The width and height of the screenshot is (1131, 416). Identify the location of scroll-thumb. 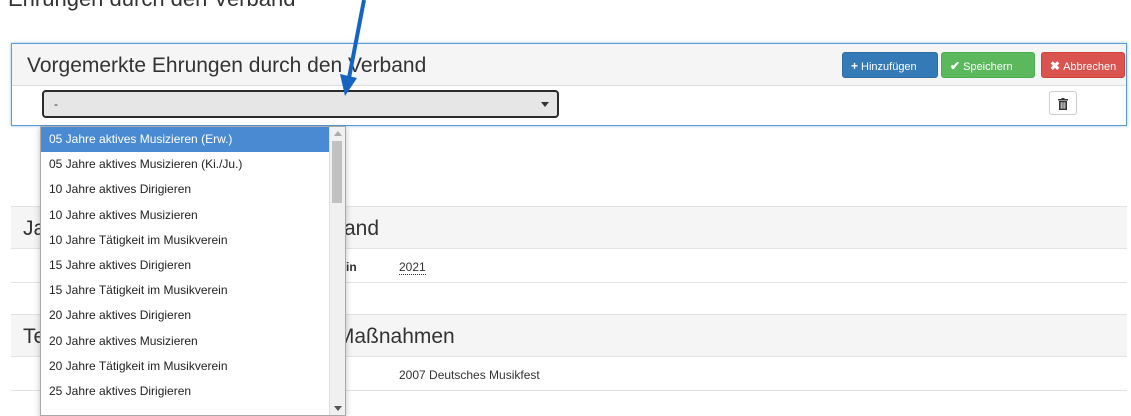
(337, 172).